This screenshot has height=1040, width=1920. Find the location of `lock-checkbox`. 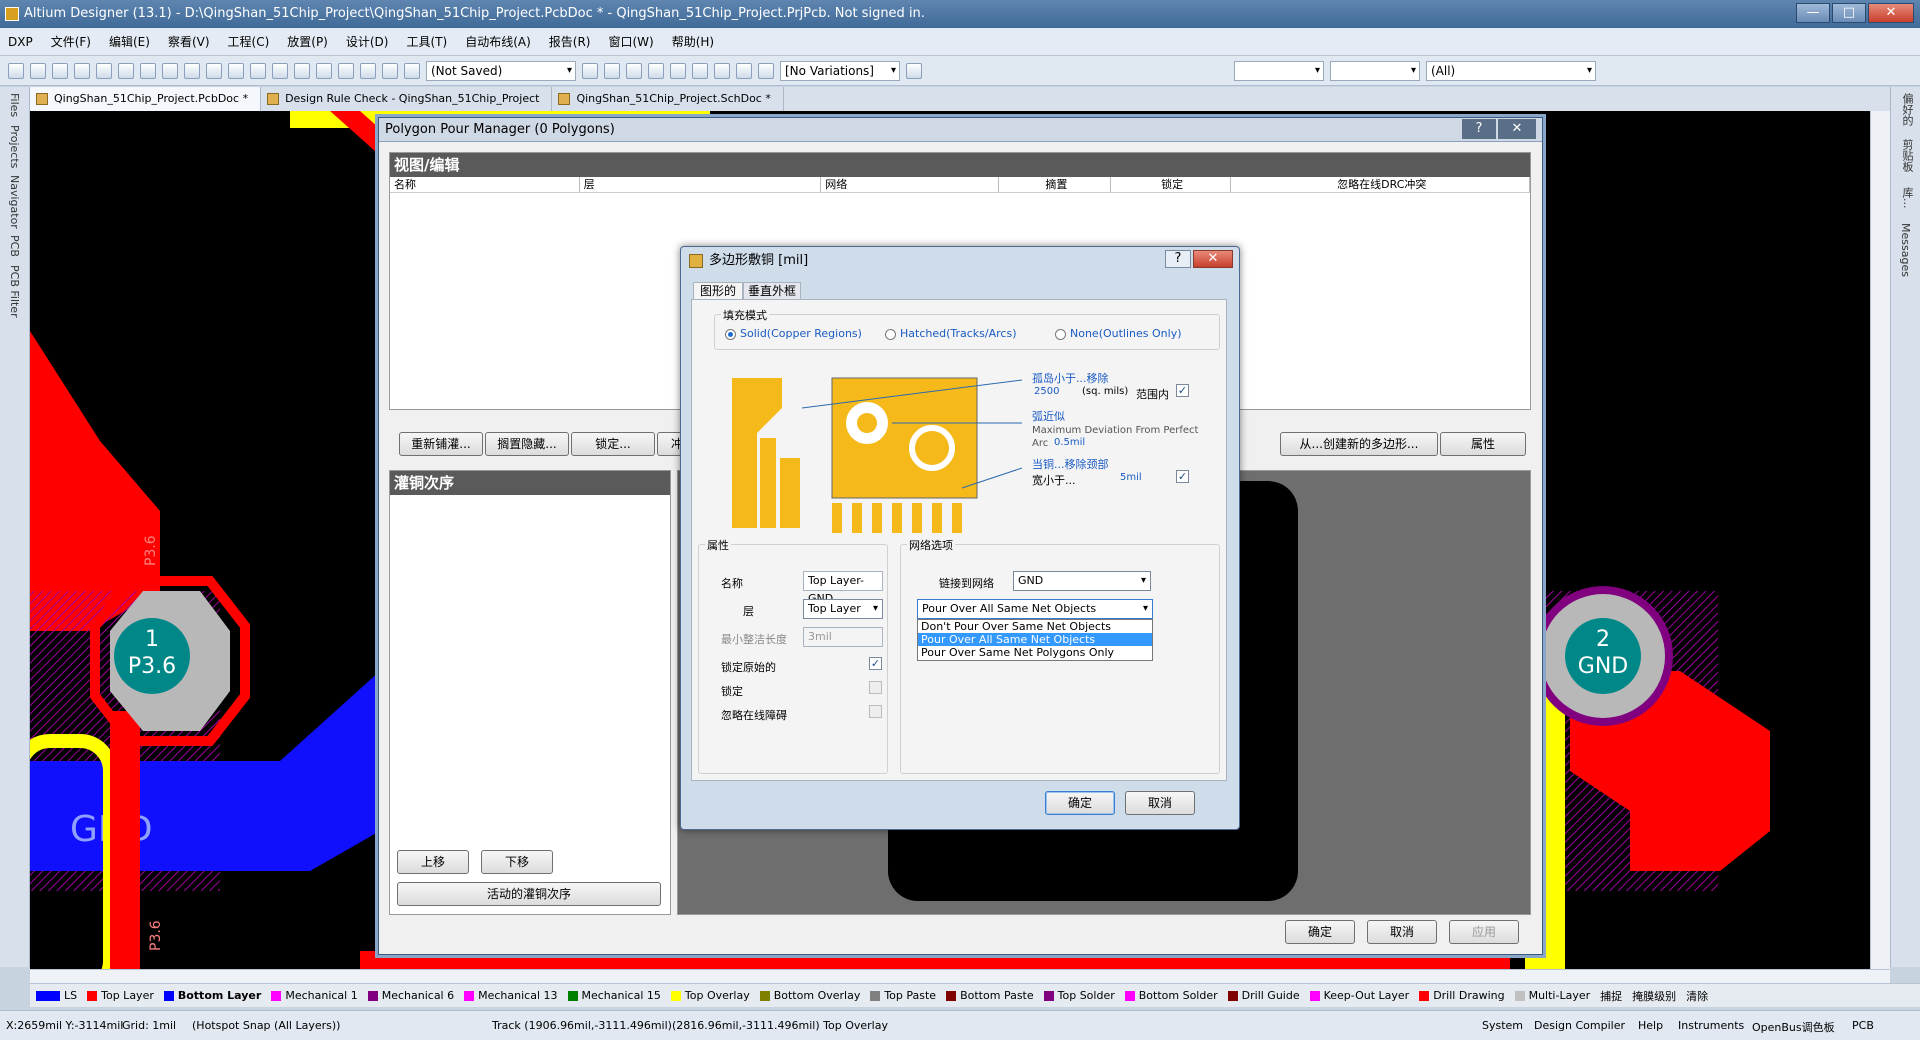

lock-checkbox is located at coordinates (875, 687).